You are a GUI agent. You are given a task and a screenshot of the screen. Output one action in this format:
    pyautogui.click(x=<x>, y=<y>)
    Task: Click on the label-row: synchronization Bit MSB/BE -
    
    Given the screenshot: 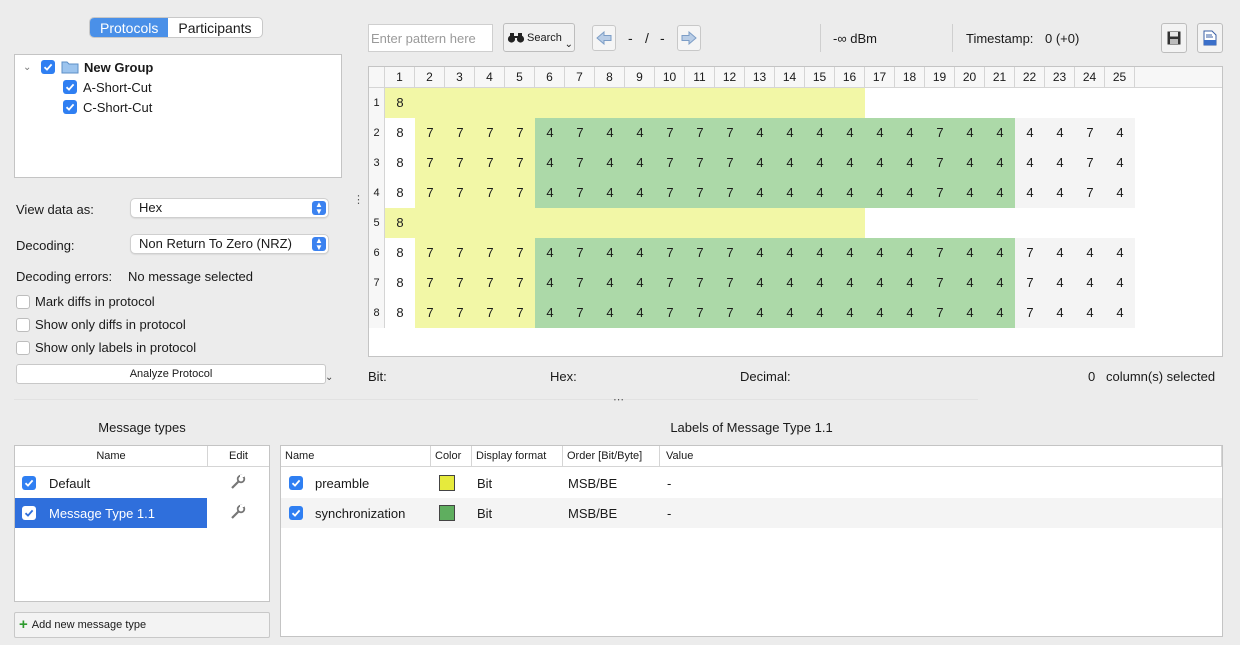 What is the action you would take?
    pyautogui.click(x=751, y=513)
    